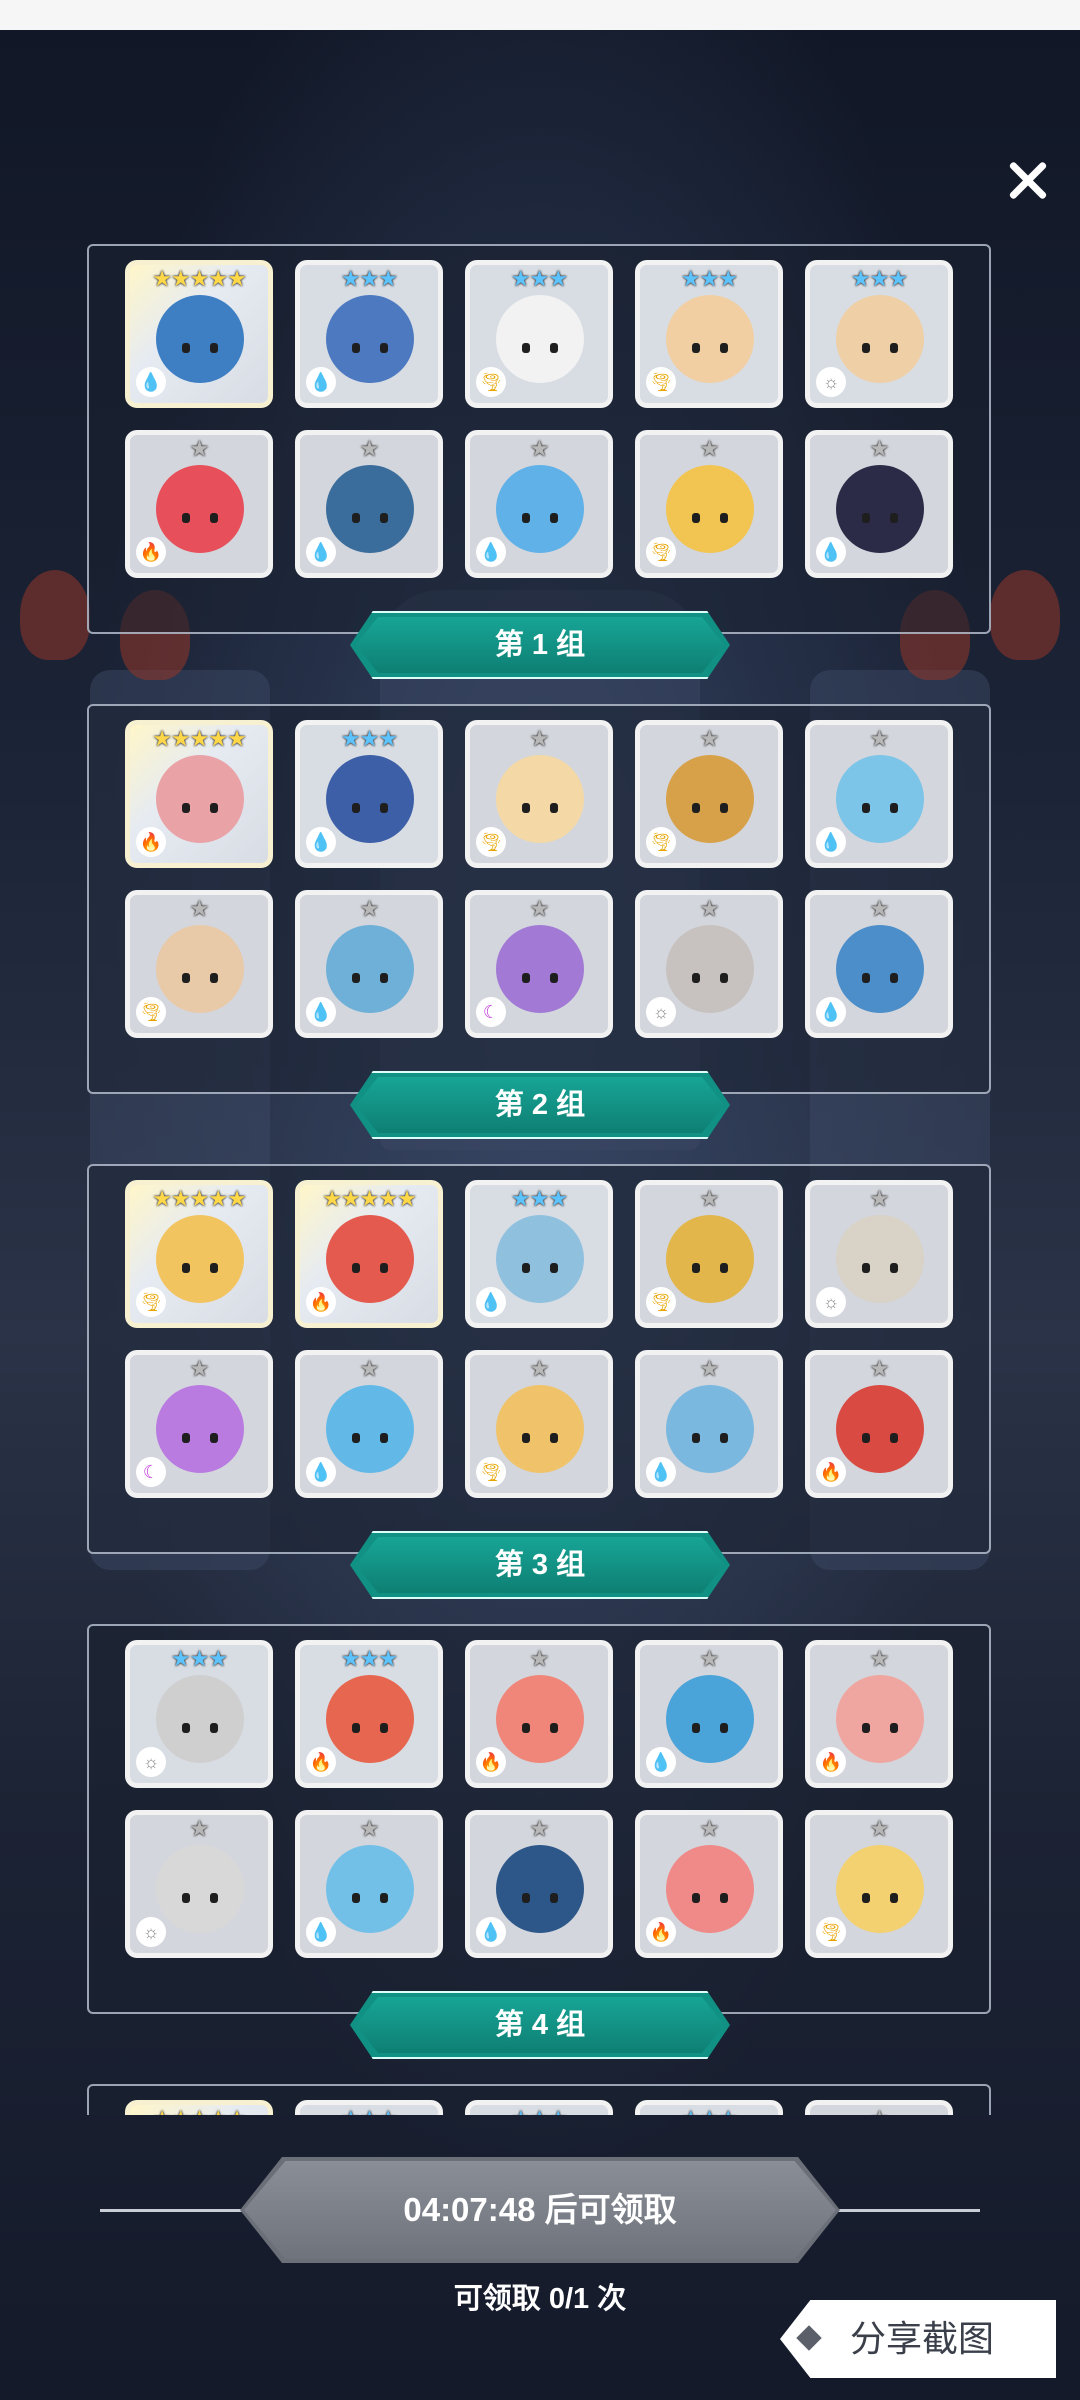 Image resolution: width=1080 pixels, height=2400 pixels. What do you see at coordinates (918, 2339) in the screenshot?
I see `share-screenshot-button: 分享截图` at bounding box center [918, 2339].